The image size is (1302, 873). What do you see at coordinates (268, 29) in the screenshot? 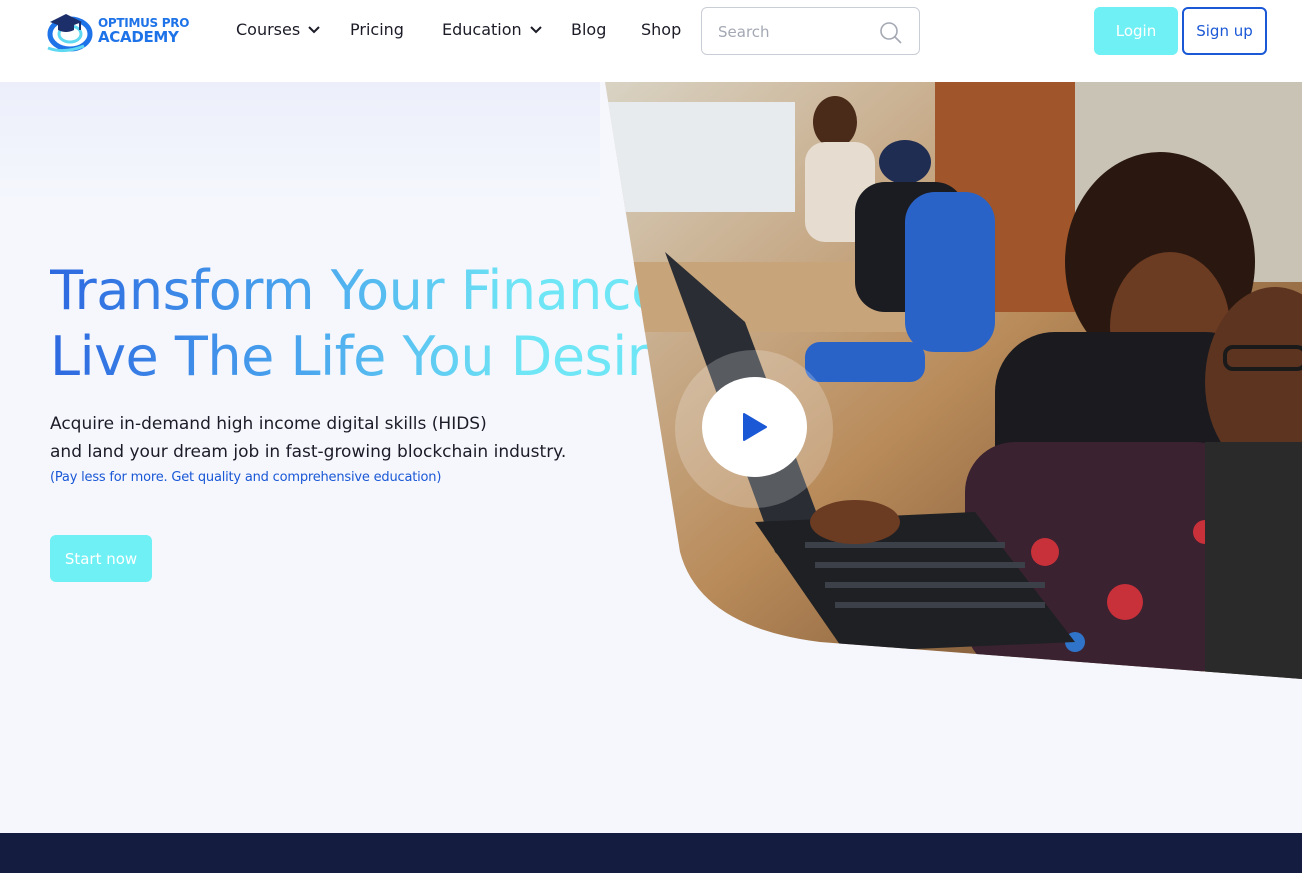
I see `nav-item-label: Courses` at bounding box center [268, 29].